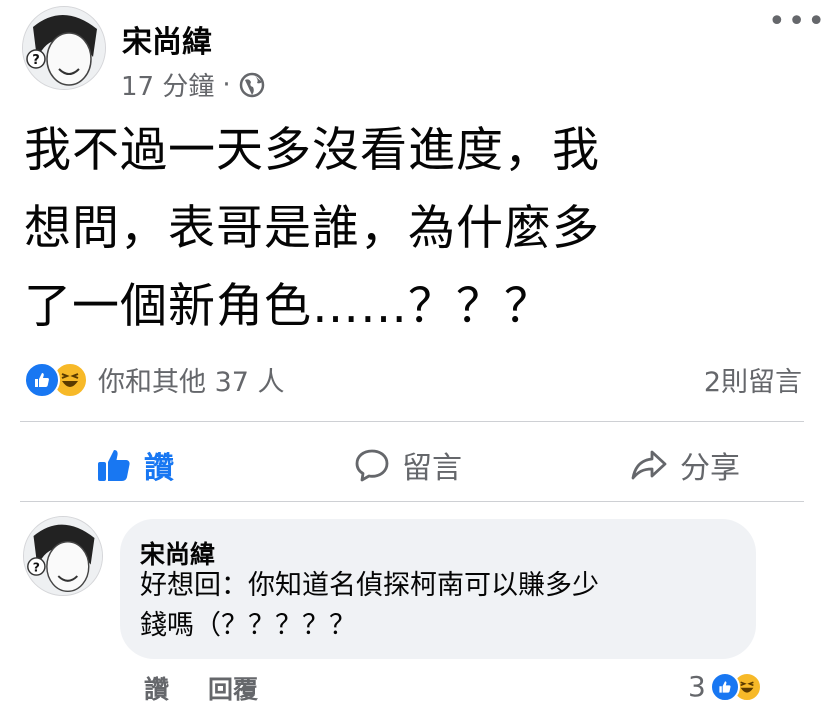  I want to click on comment-button: 留言, so click(408, 465).